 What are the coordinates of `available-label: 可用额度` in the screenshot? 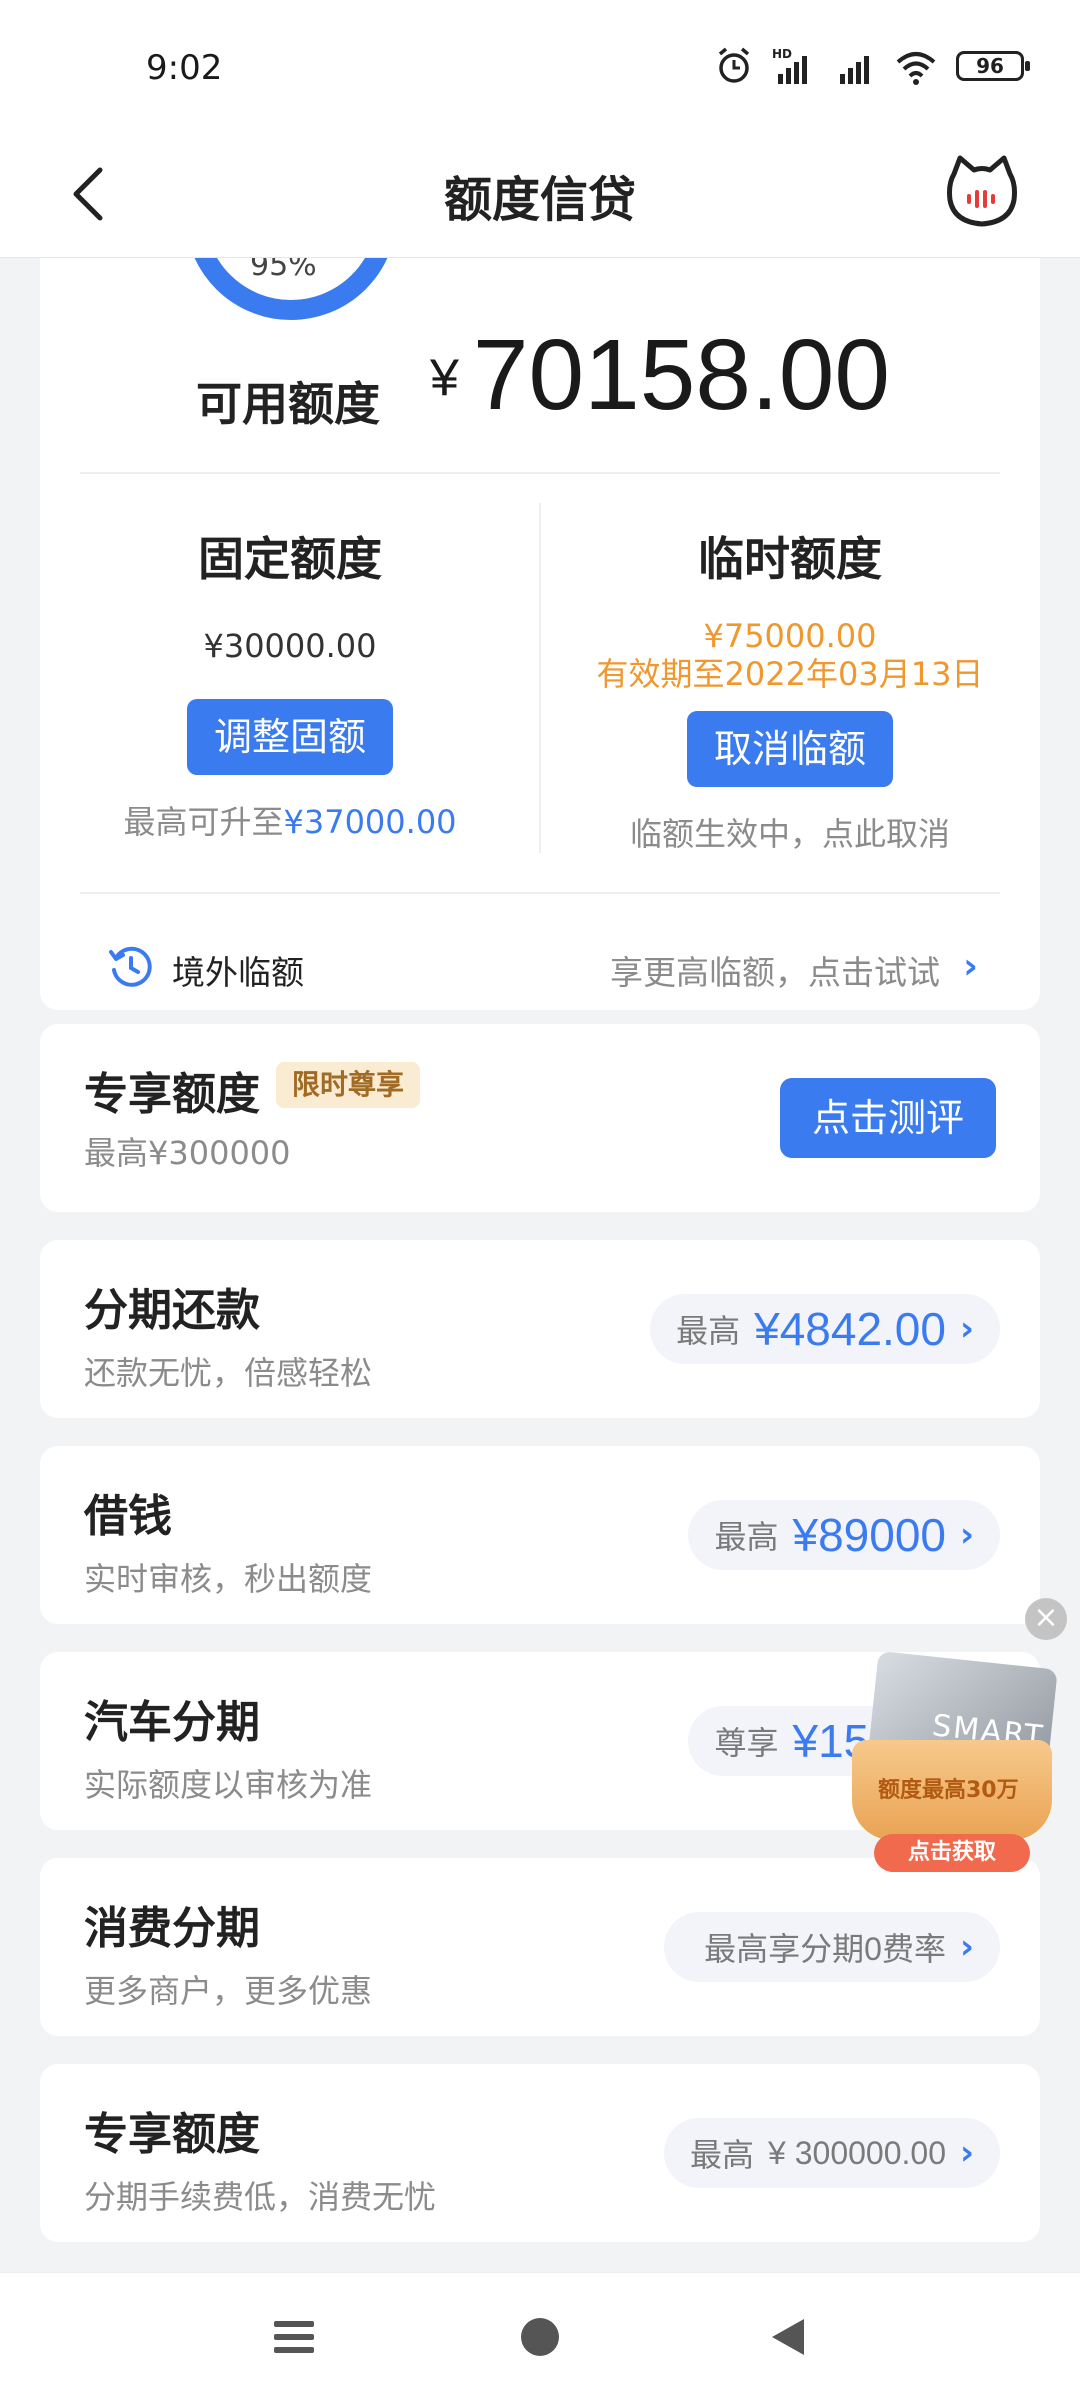 It's located at (288, 404).